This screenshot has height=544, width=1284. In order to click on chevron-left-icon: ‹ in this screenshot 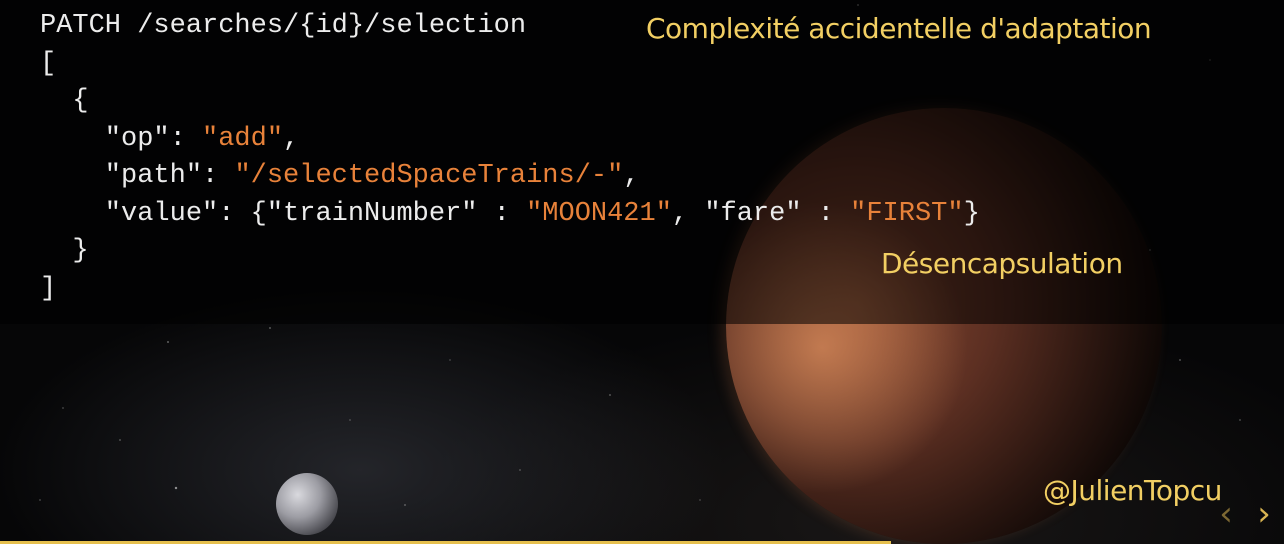, I will do `click(1226, 514)`.